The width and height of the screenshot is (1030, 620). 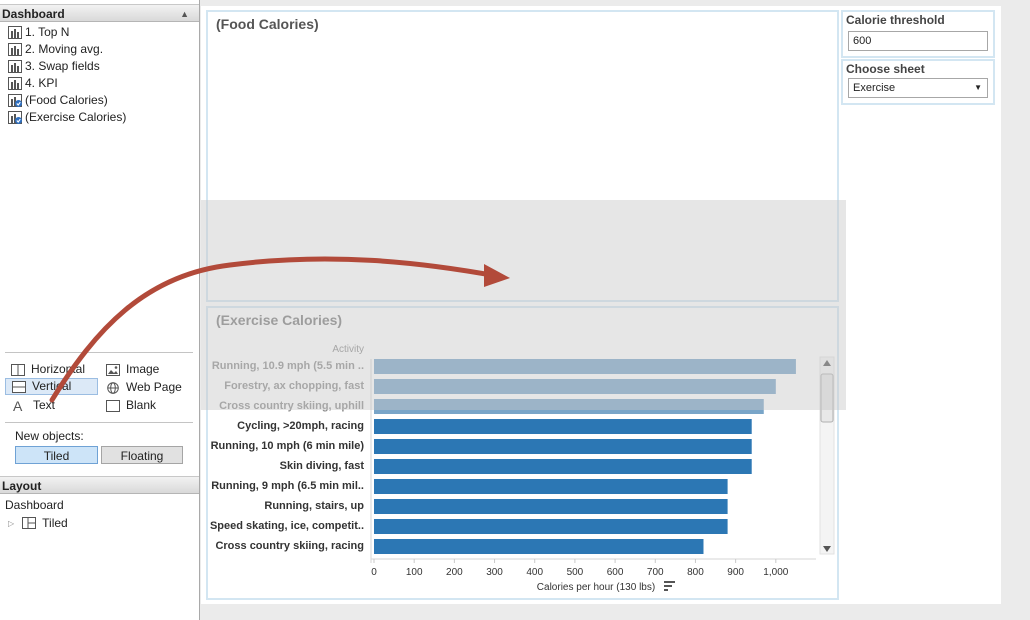 I want to click on sort-icon: ▲︎, so click(x=184, y=14).